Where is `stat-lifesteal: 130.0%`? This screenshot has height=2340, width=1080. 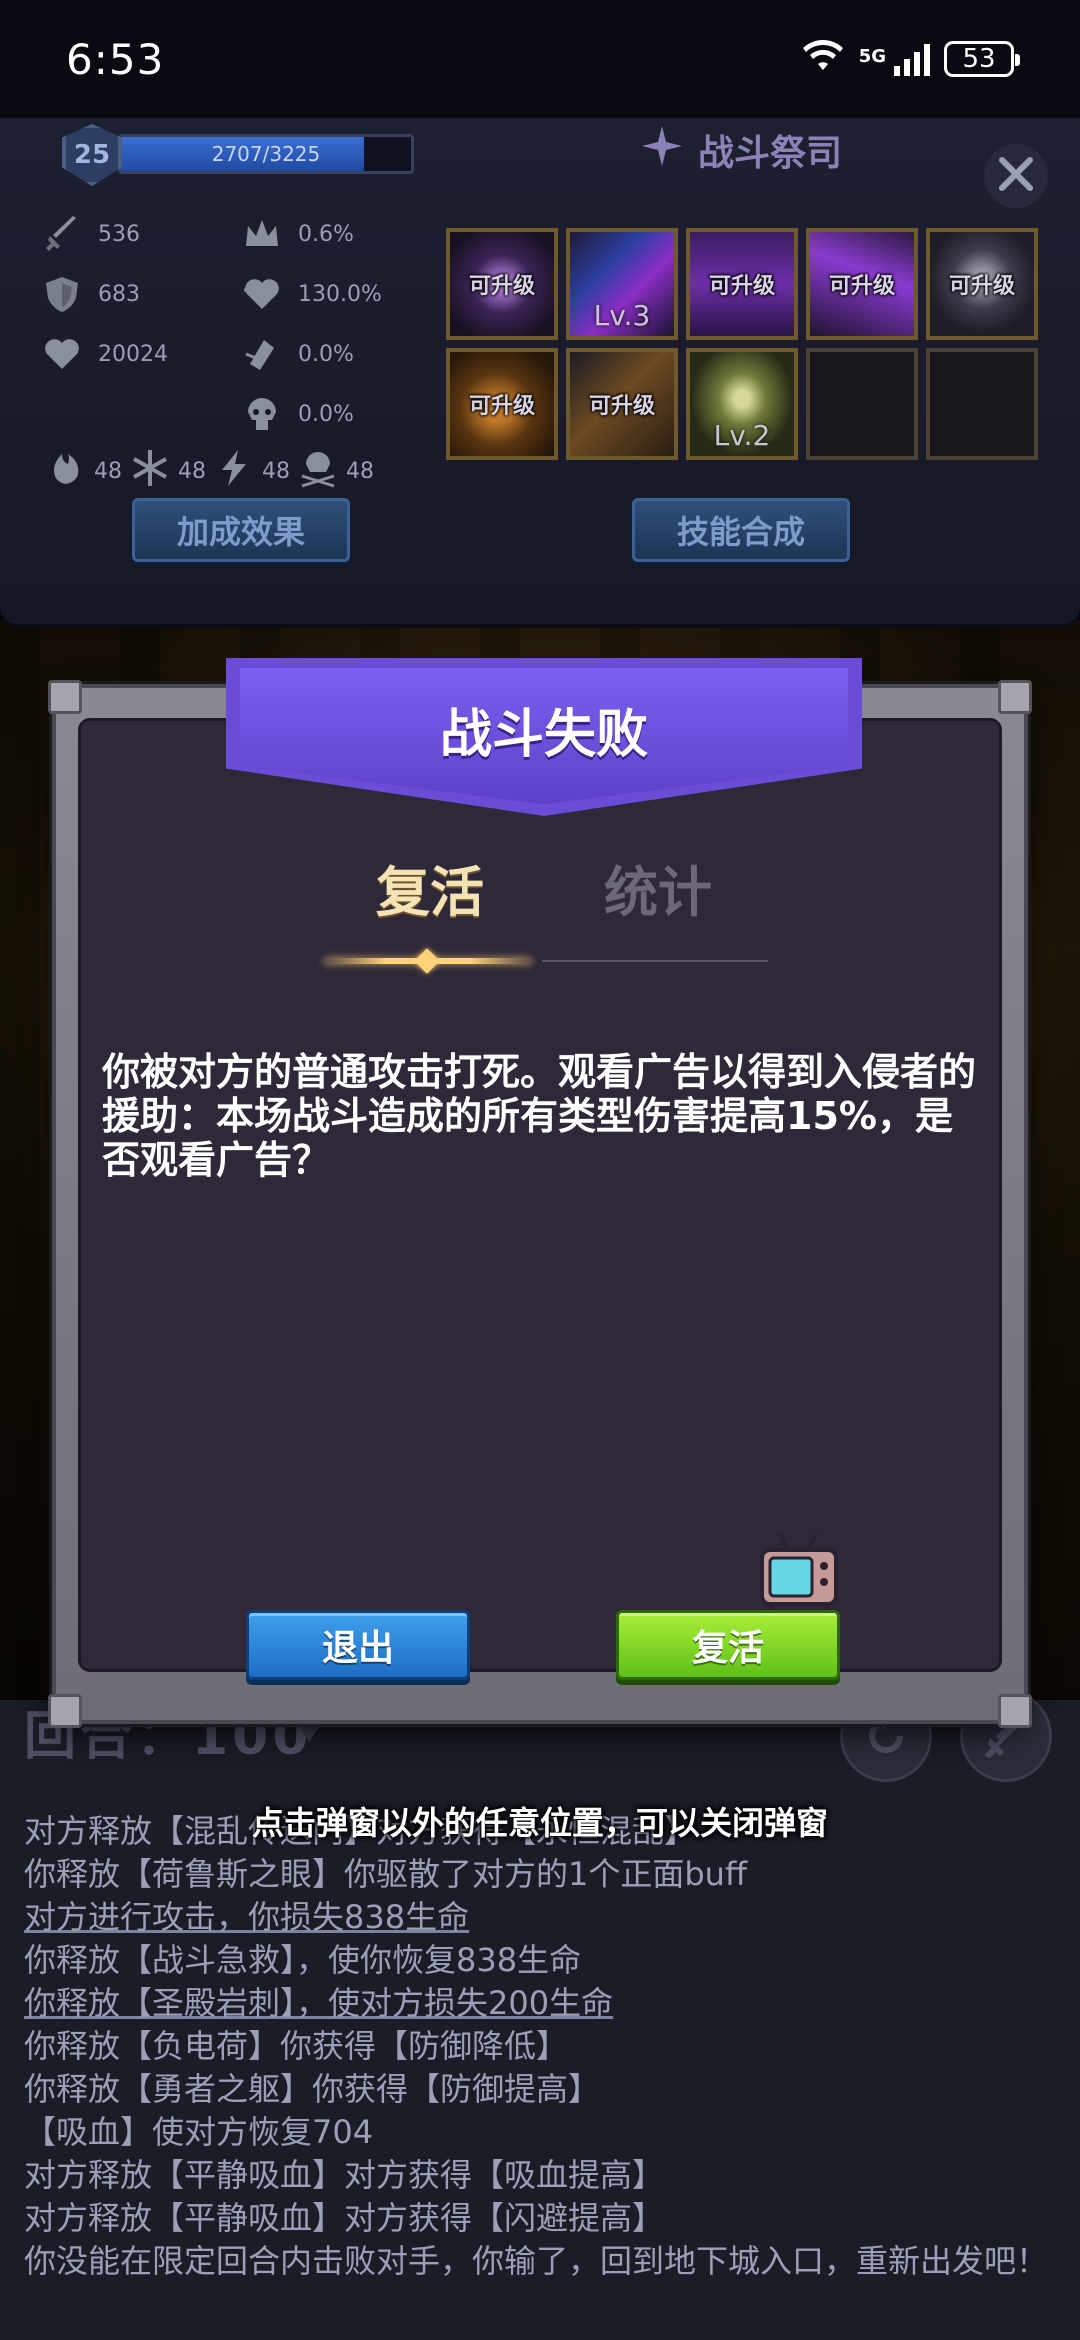 stat-lifesteal: 130.0% is located at coordinates (311, 294).